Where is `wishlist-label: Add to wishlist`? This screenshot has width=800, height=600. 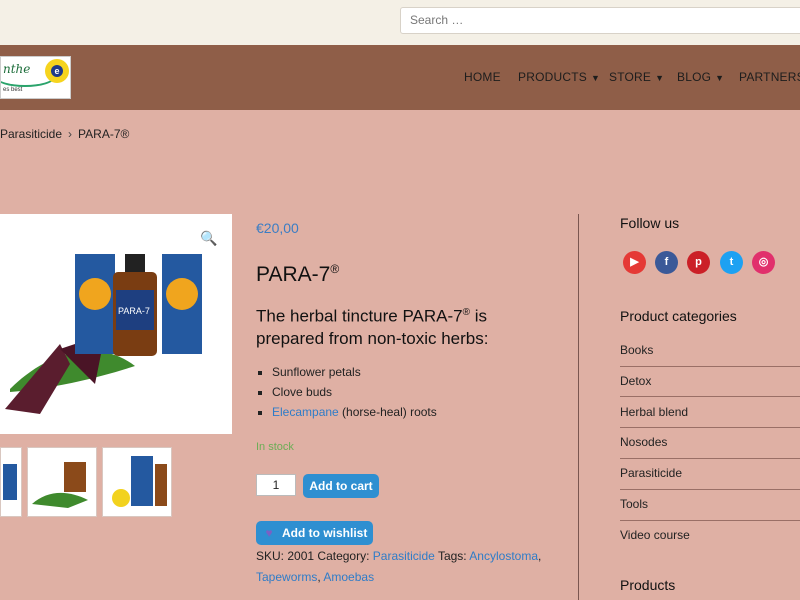
wishlist-label: Add to wishlist is located at coordinates (325, 533).